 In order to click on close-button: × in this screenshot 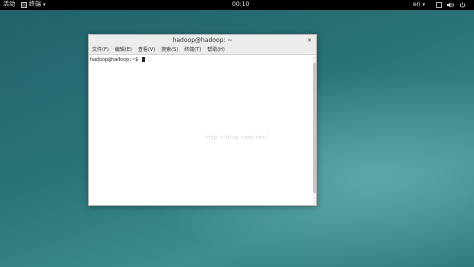, I will do `click(309, 40)`.